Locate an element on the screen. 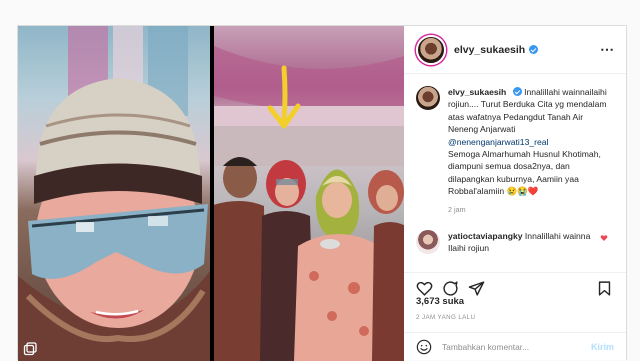 The image size is (640, 361). like-count: 3,673 suka is located at coordinates (440, 301).